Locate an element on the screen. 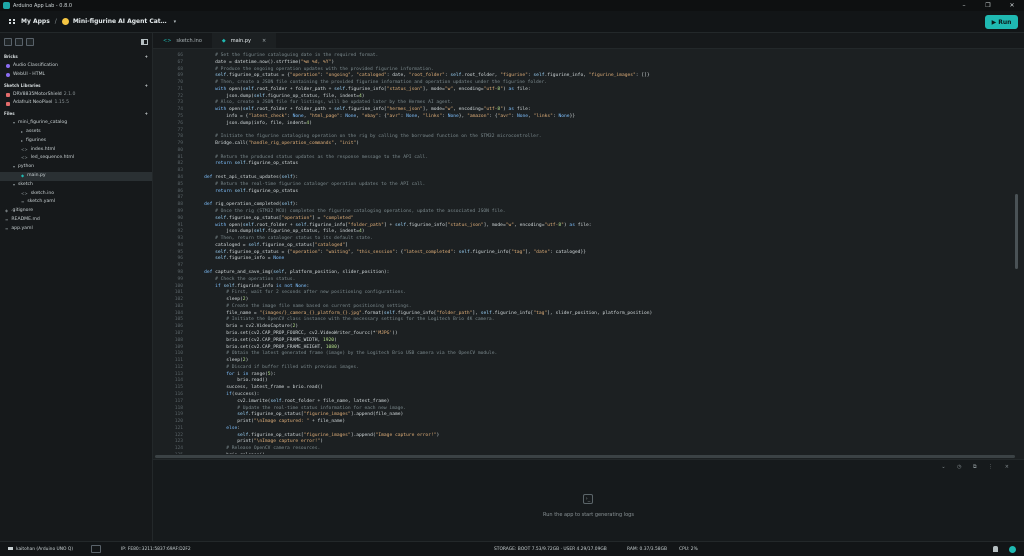 This screenshot has height=556, width=1024. board-name: kaitohan (Arduino UNO Q) is located at coordinates (45, 549).